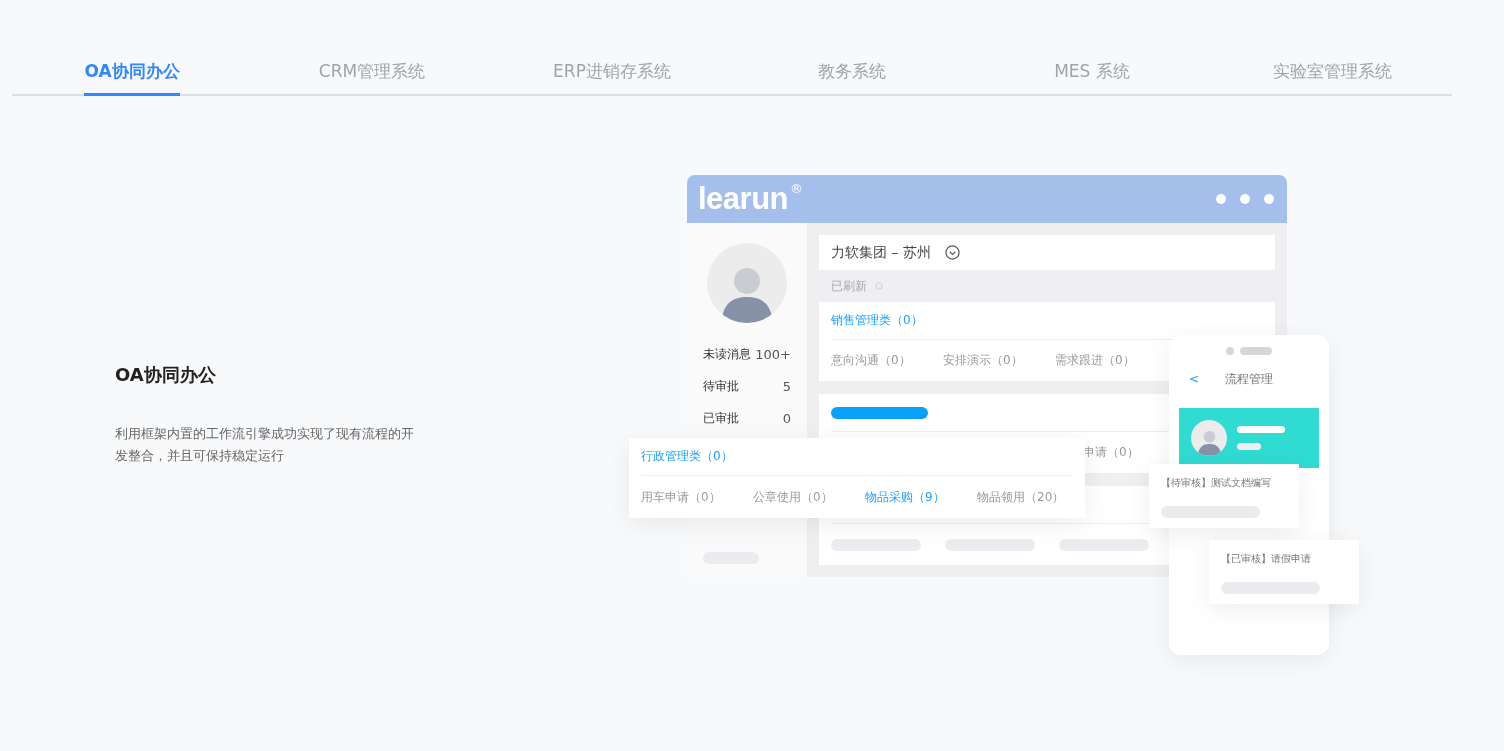  Describe the element at coordinates (849, 286) in the screenshot. I see `refresh-status: 已刷新` at that location.